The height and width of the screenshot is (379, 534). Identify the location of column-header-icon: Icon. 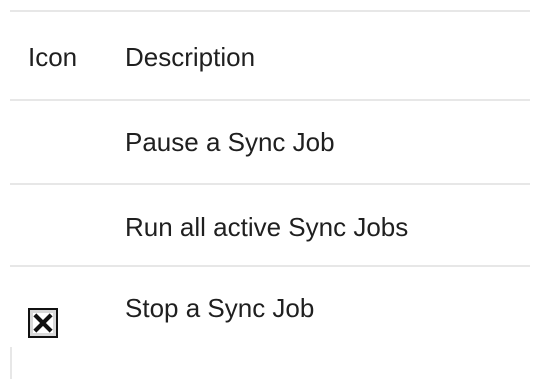
(53, 57).